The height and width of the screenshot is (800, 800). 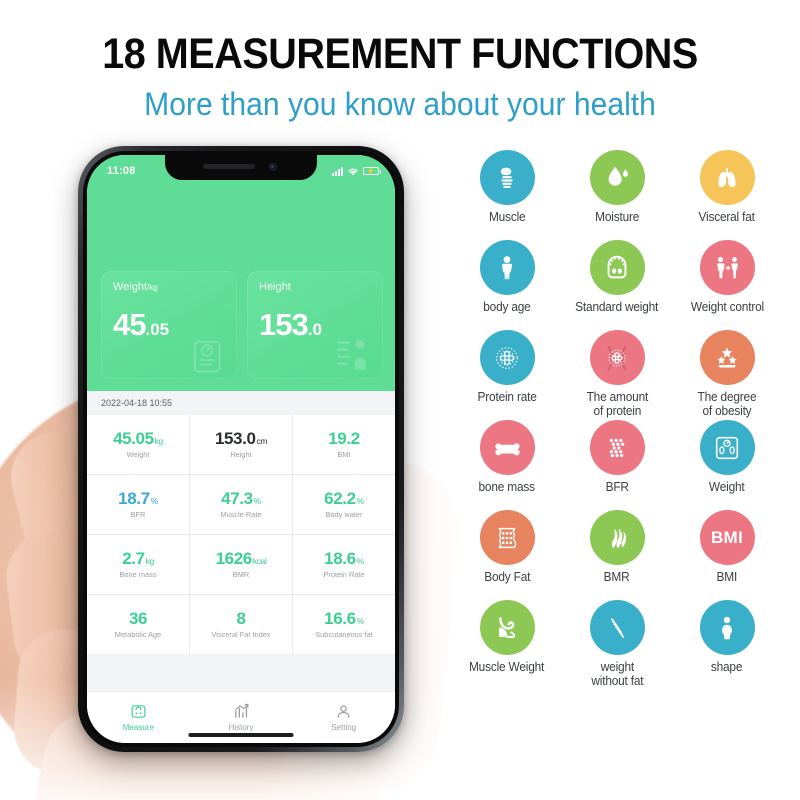 What do you see at coordinates (507, 307) in the screenshot?
I see `function-label: body age` at bounding box center [507, 307].